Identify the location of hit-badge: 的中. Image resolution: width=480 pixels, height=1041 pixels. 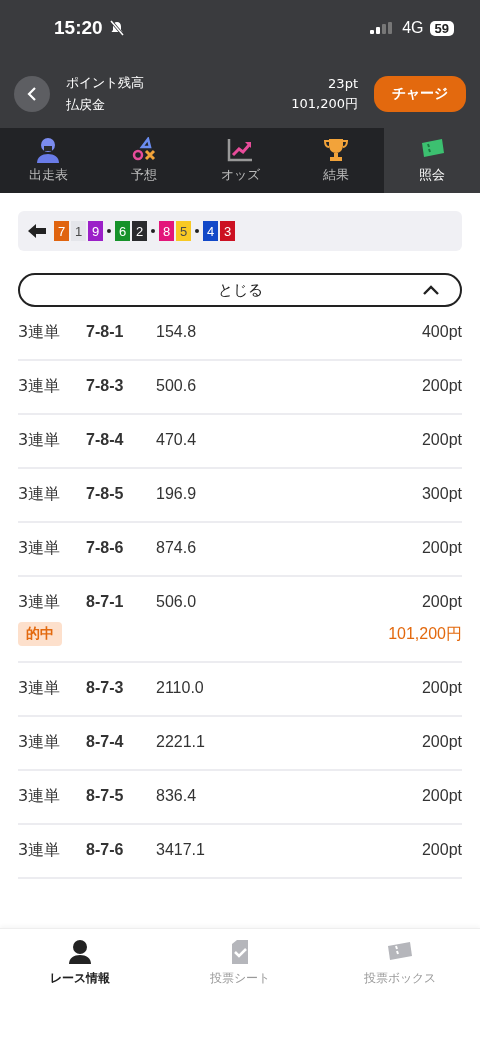
(40, 634).